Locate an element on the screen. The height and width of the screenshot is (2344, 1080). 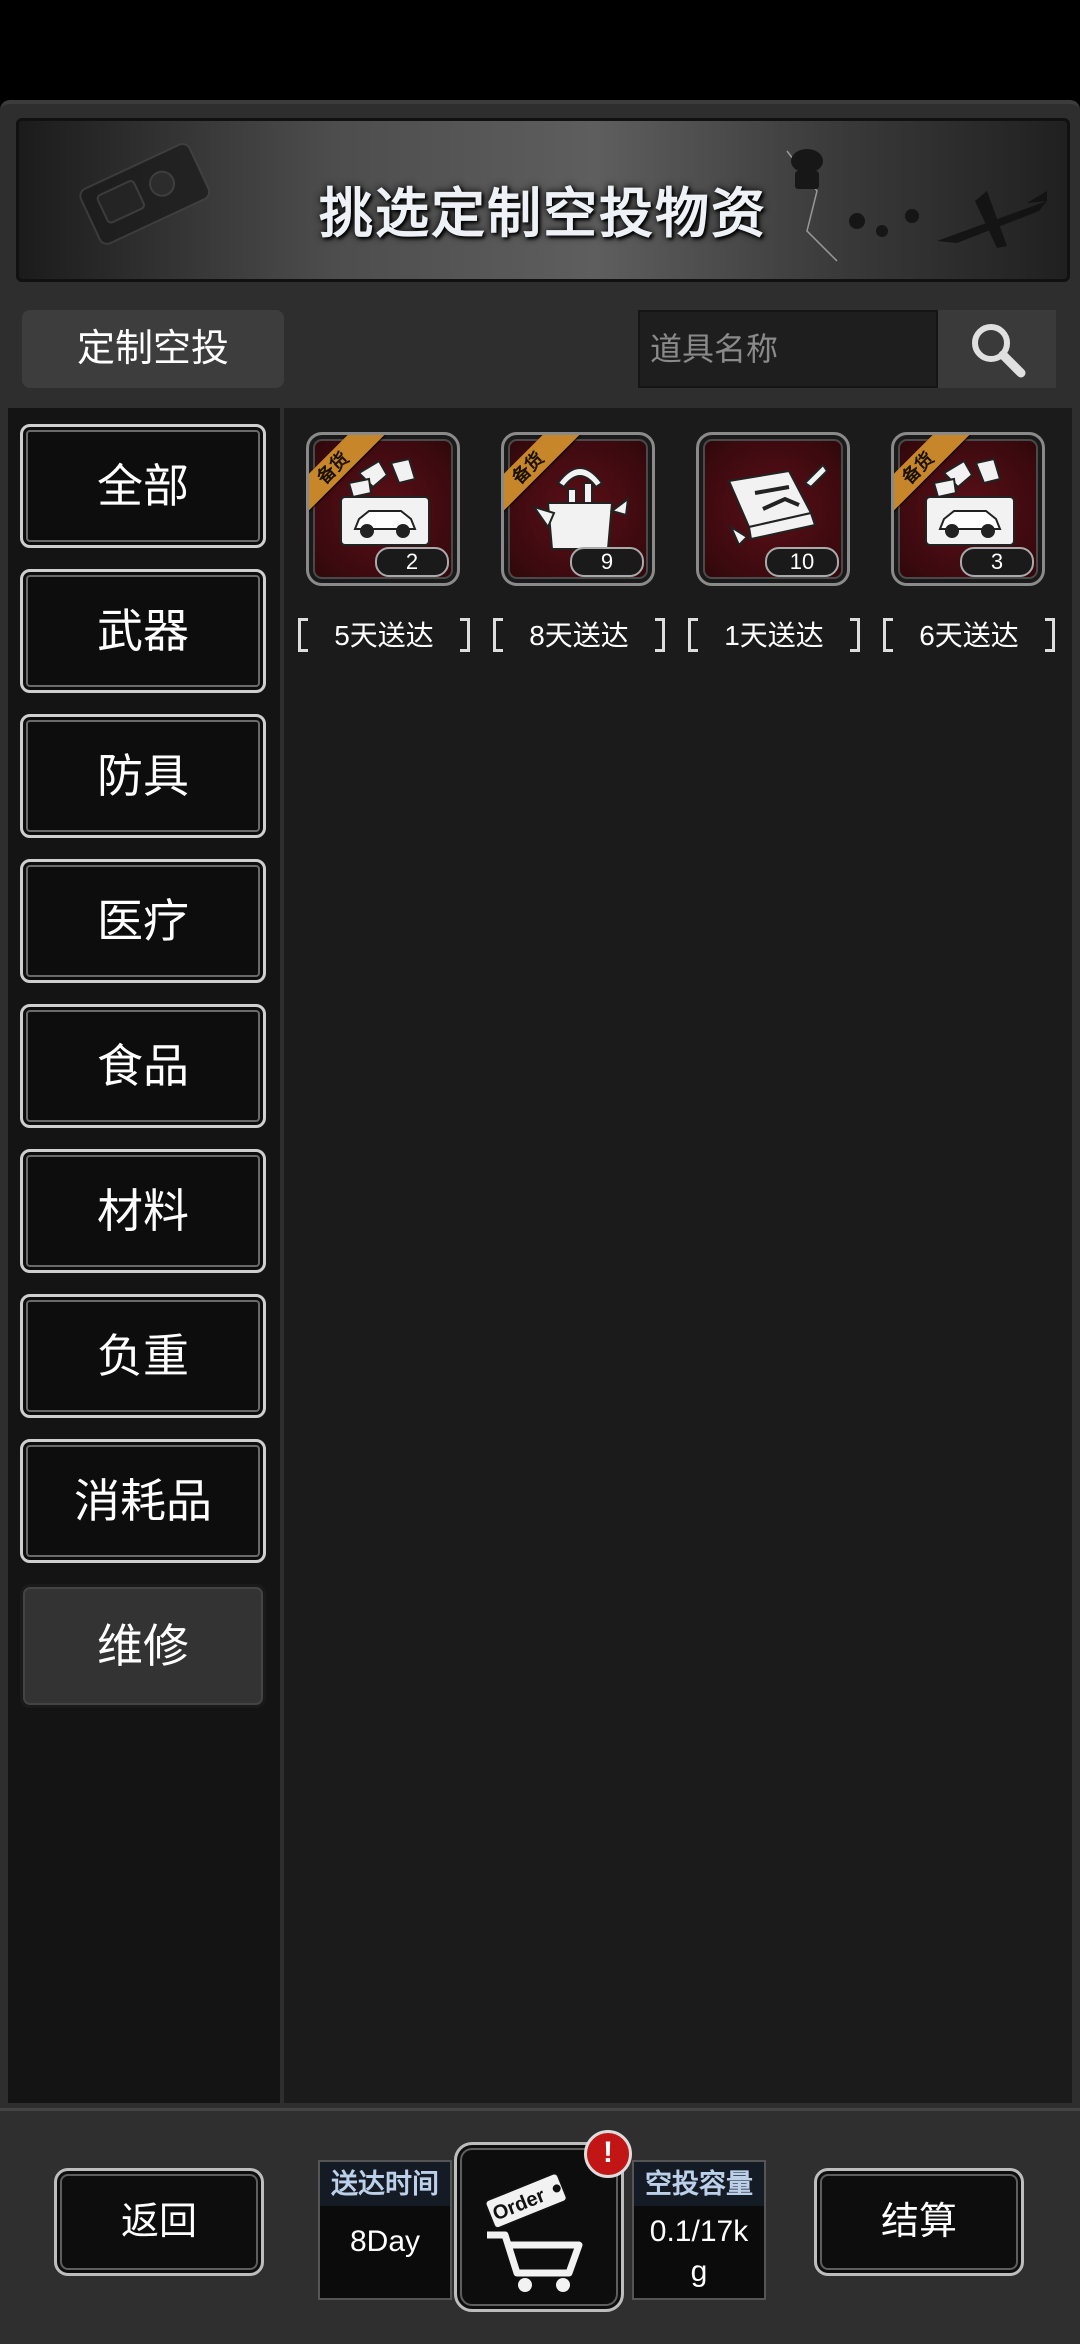
delivery-text: 6天送达 is located at coordinates (969, 635).